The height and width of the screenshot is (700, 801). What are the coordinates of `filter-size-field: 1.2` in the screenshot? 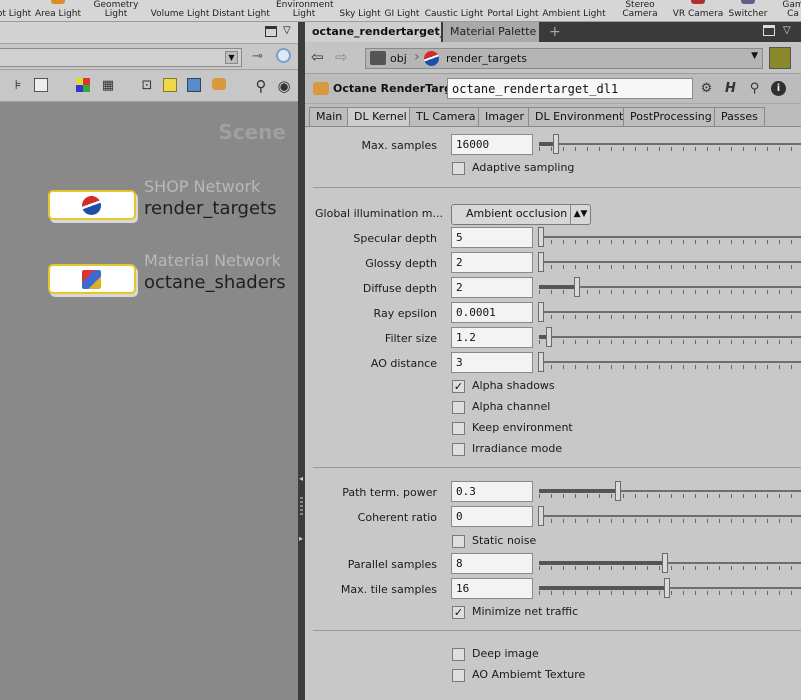 It's located at (492, 337).